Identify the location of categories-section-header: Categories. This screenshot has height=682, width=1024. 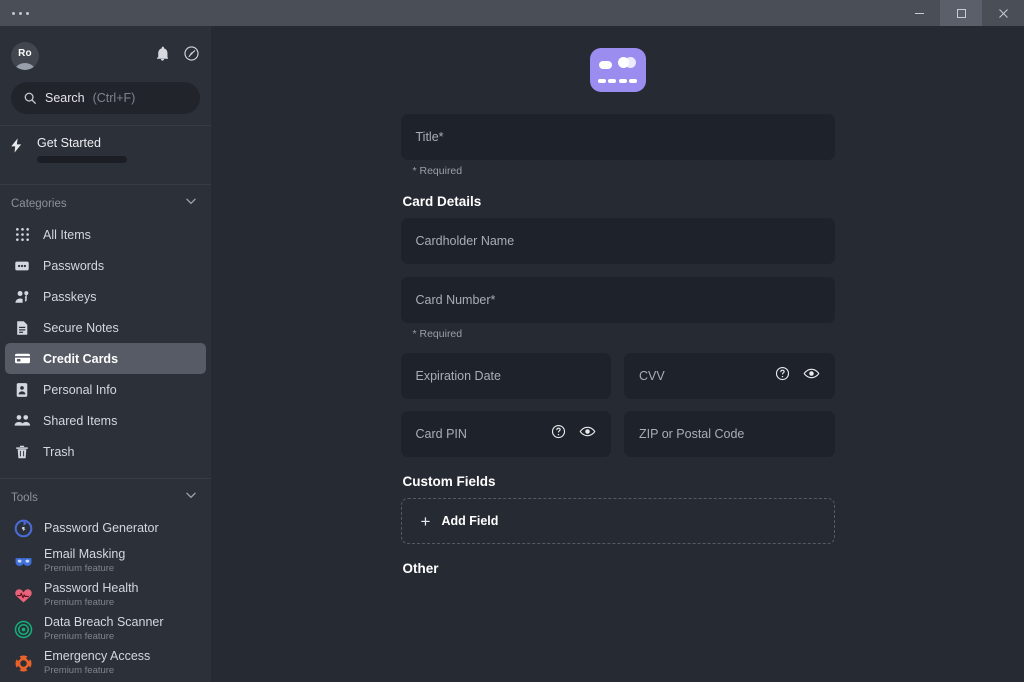
(105, 202).